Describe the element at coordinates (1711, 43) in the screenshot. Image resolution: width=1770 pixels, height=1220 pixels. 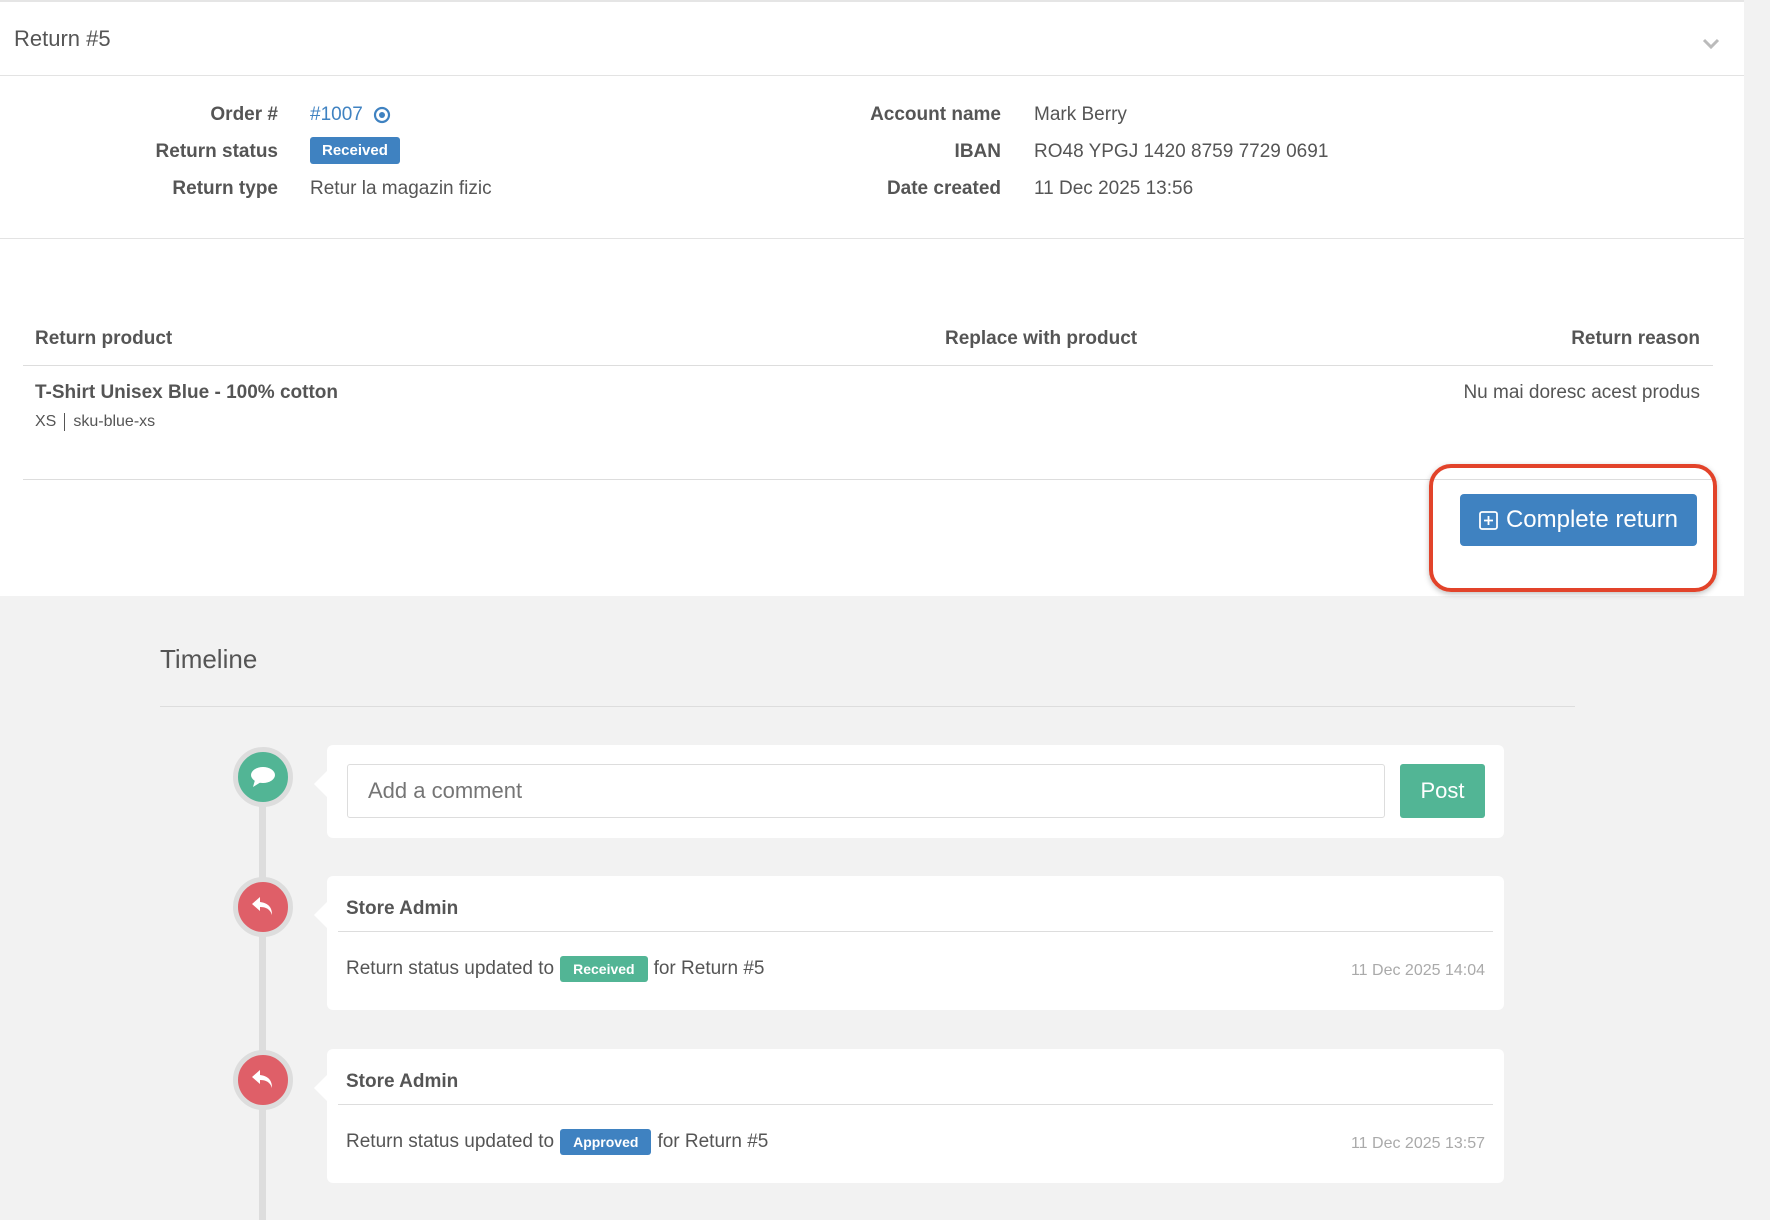
I see `chevron-down-icon` at that location.